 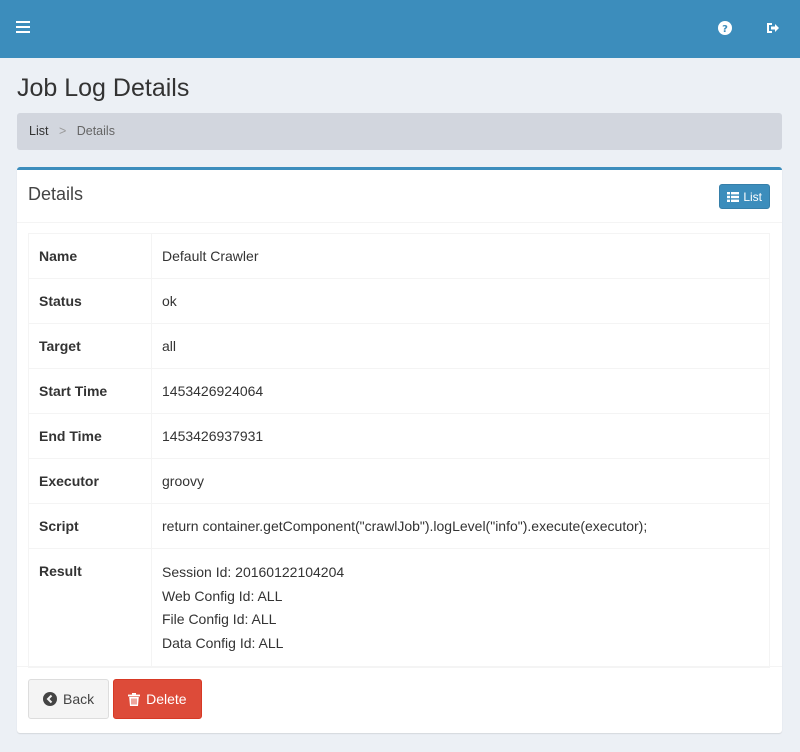 I want to click on page-title: Job Log Details, so click(x=103, y=88).